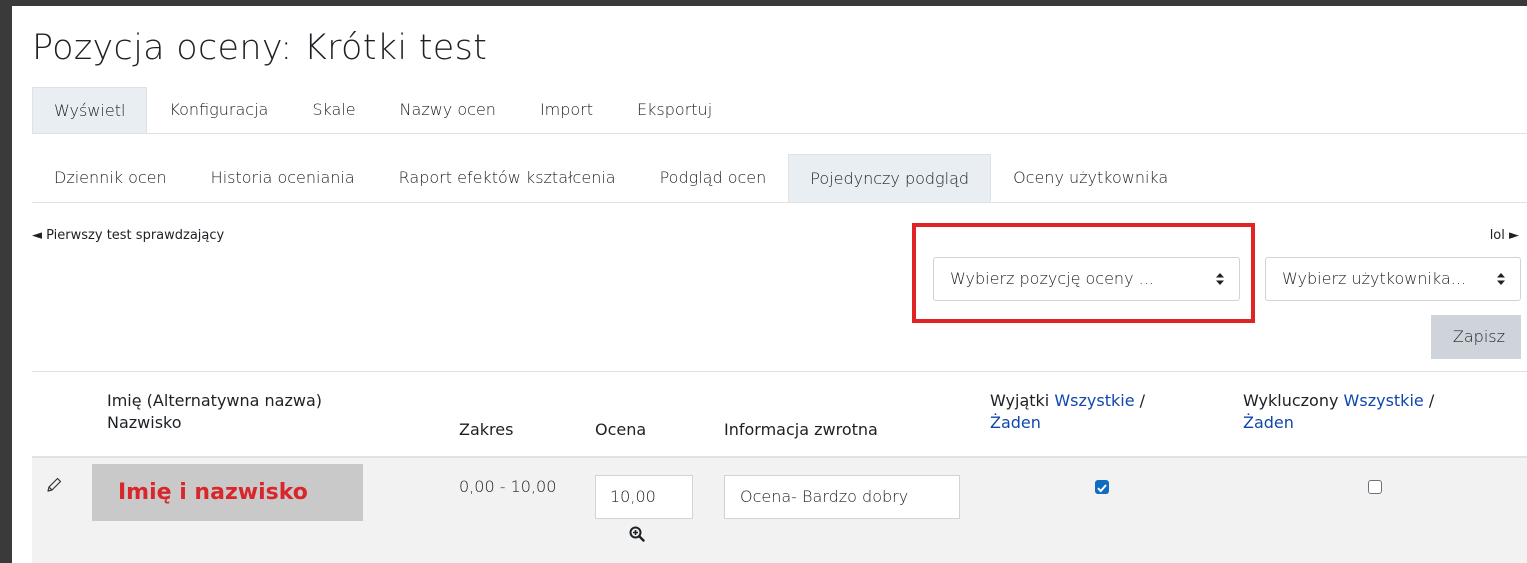  I want to click on pencil-icon, so click(54, 487).